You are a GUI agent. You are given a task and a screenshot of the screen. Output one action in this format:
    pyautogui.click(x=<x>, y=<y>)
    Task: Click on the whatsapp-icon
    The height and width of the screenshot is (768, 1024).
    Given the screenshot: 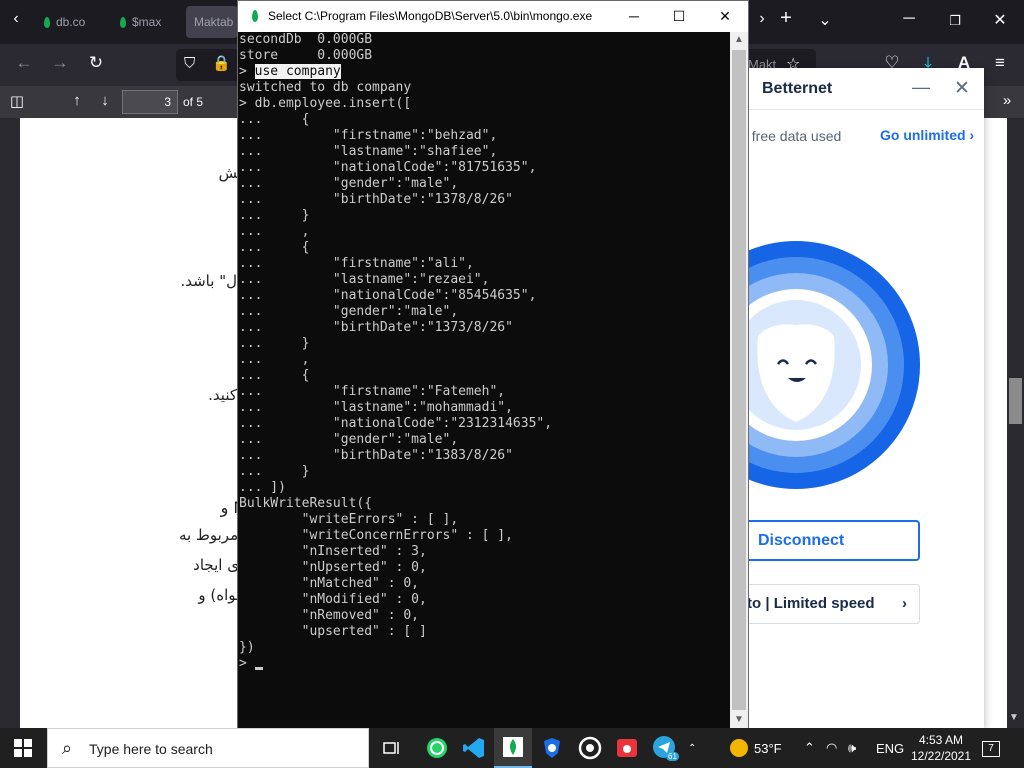 What is the action you would take?
    pyautogui.click(x=437, y=748)
    